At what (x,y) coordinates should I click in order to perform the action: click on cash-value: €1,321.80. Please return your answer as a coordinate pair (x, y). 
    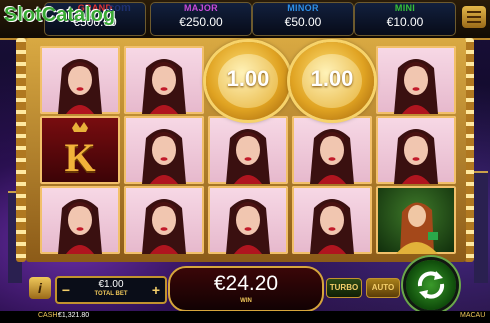
    Looking at the image, I should click on (74, 315).